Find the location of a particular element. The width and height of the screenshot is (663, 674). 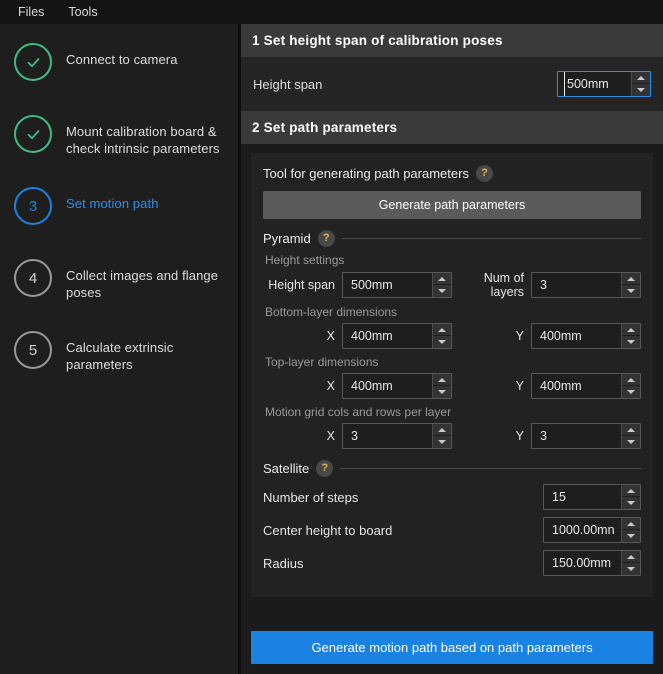

top-layer-x-stepper is located at coordinates (441, 386).